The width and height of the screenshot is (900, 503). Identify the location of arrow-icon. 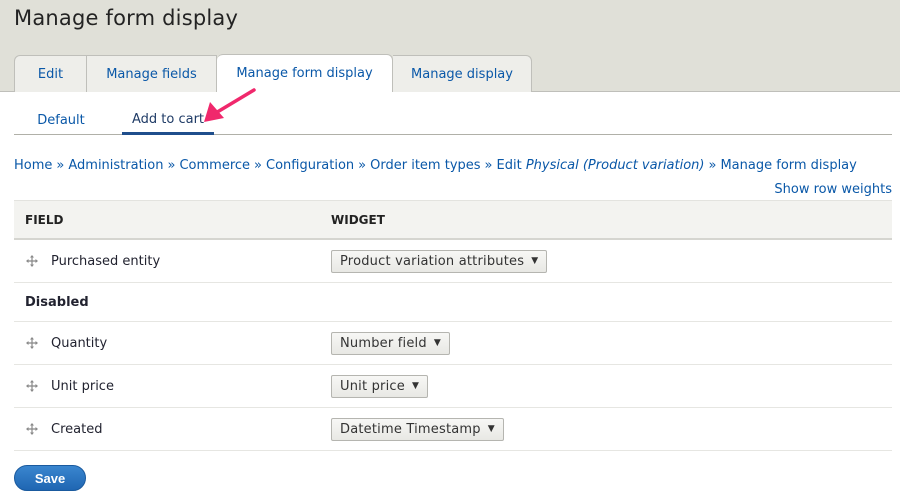
(230, 105).